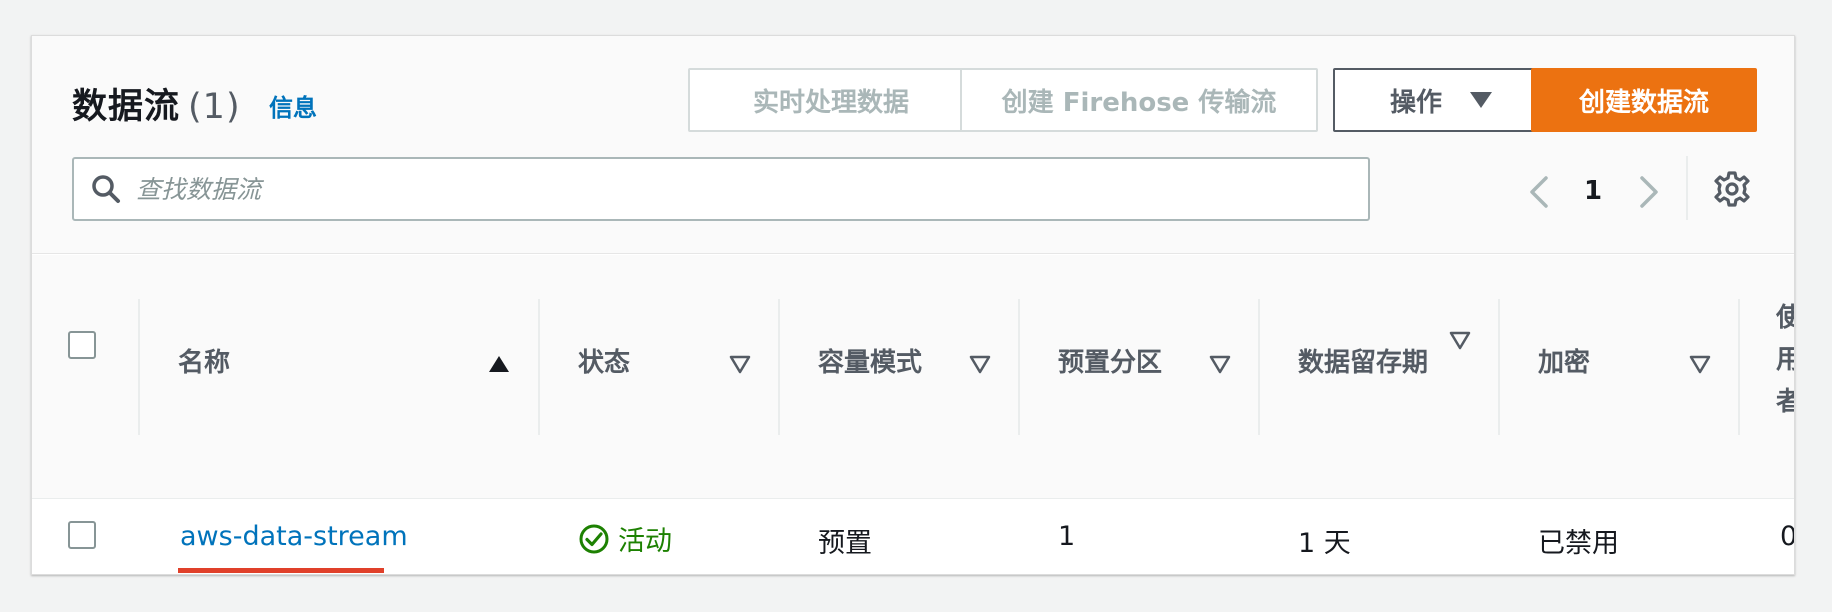 The width and height of the screenshot is (1832, 612). What do you see at coordinates (1067, 536) in the screenshot?
I see `provisioned-shards-cell: 1` at bounding box center [1067, 536].